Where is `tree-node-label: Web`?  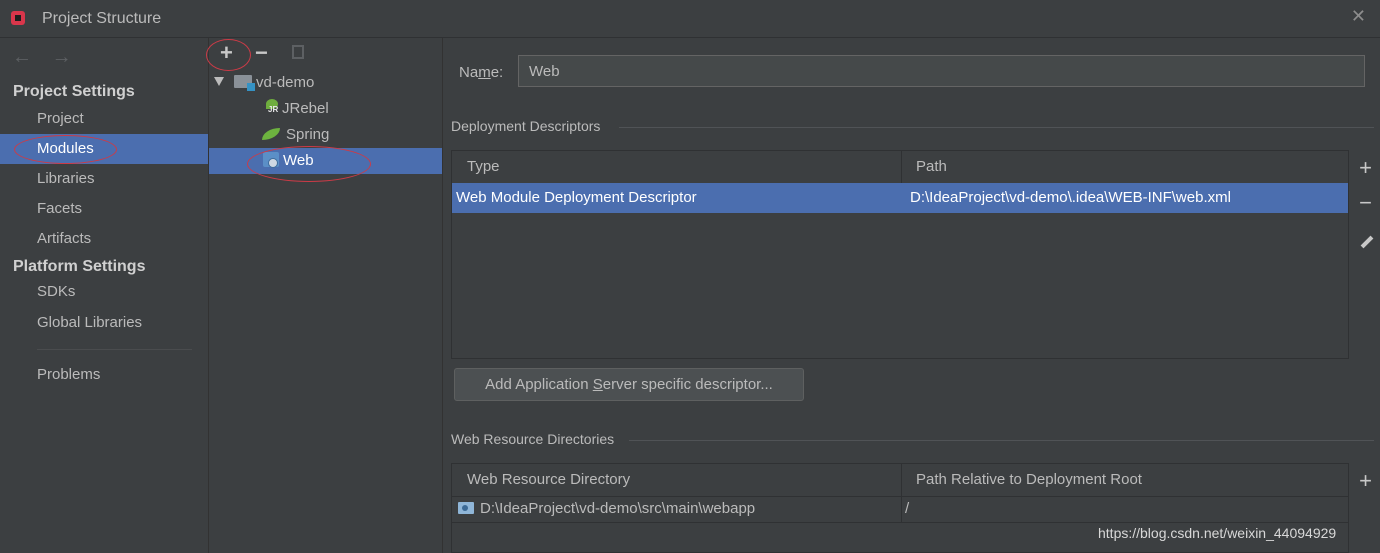
tree-node-label: Web is located at coordinates (298, 160).